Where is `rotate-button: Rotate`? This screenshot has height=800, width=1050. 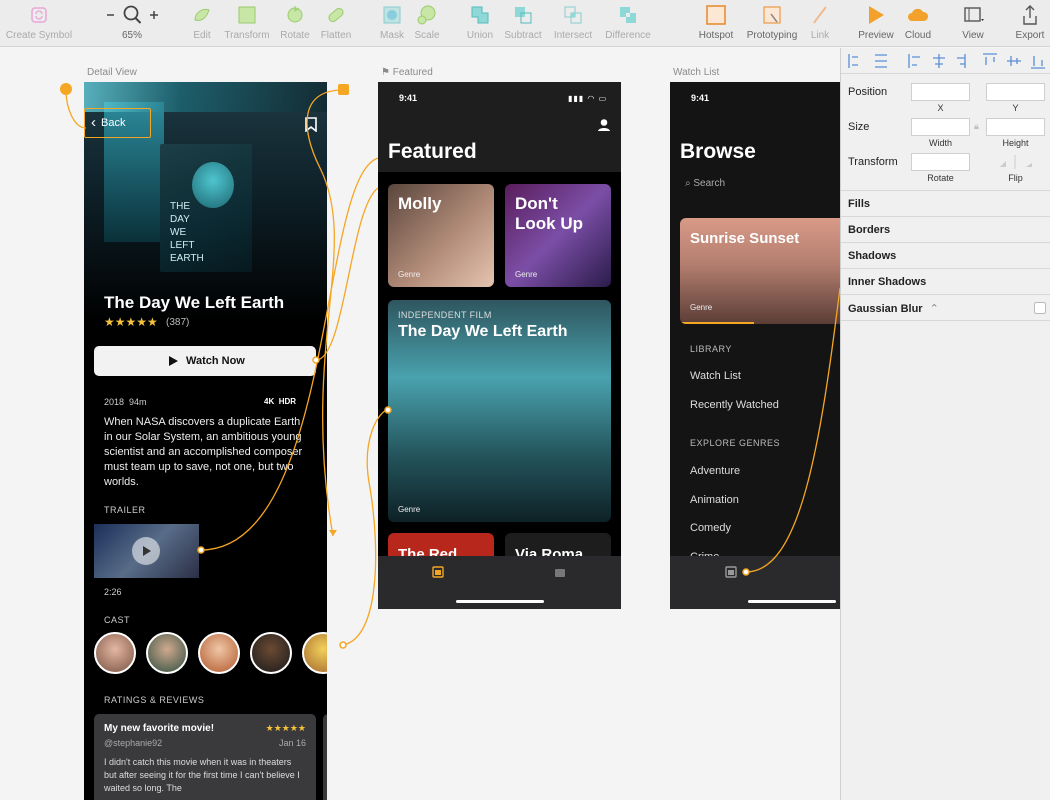 rotate-button: Rotate is located at coordinates (295, 22).